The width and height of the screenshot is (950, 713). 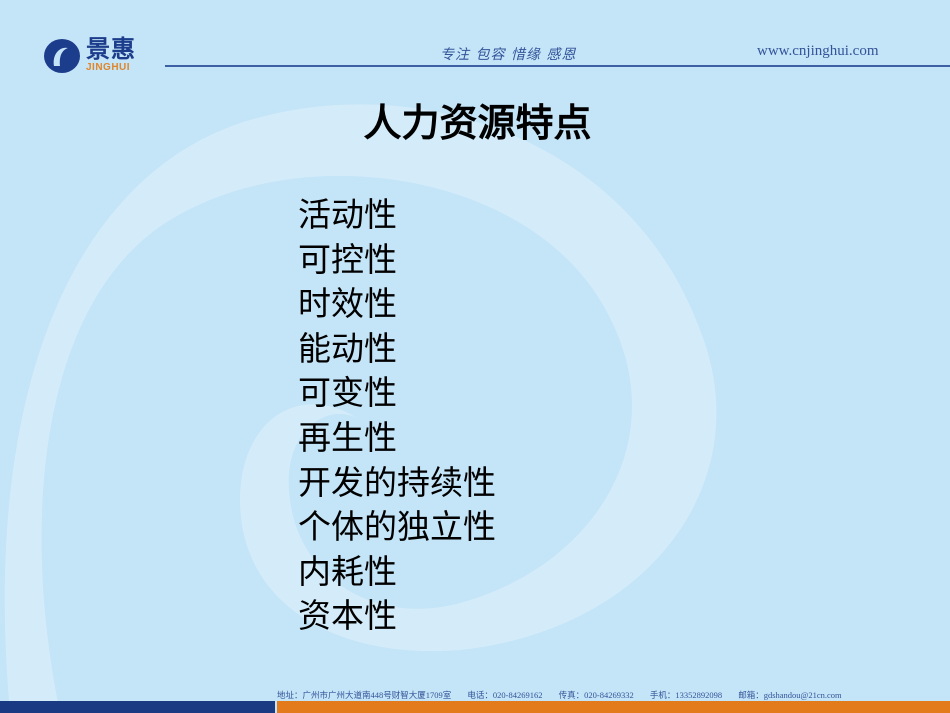 I want to click on website-url: www.cnjinghui.com, so click(x=818, y=51).